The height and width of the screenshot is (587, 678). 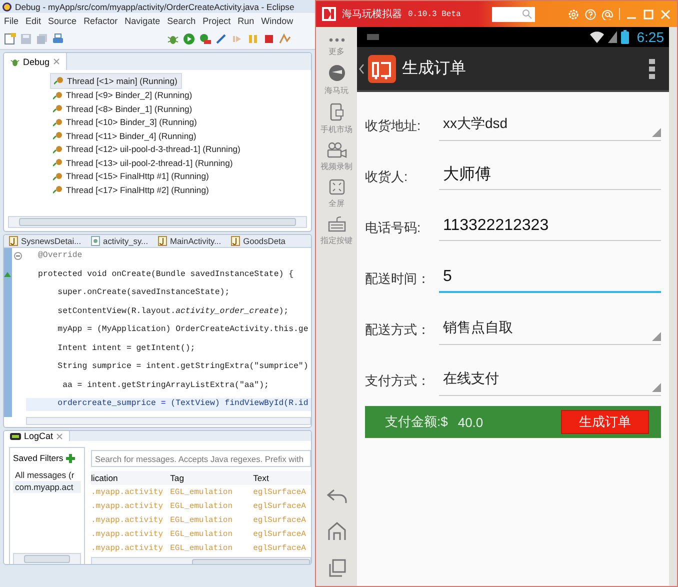 What do you see at coordinates (123, 109) in the screenshot?
I see `thread-item: Thread [<8> Binder_1] (Running)` at bounding box center [123, 109].